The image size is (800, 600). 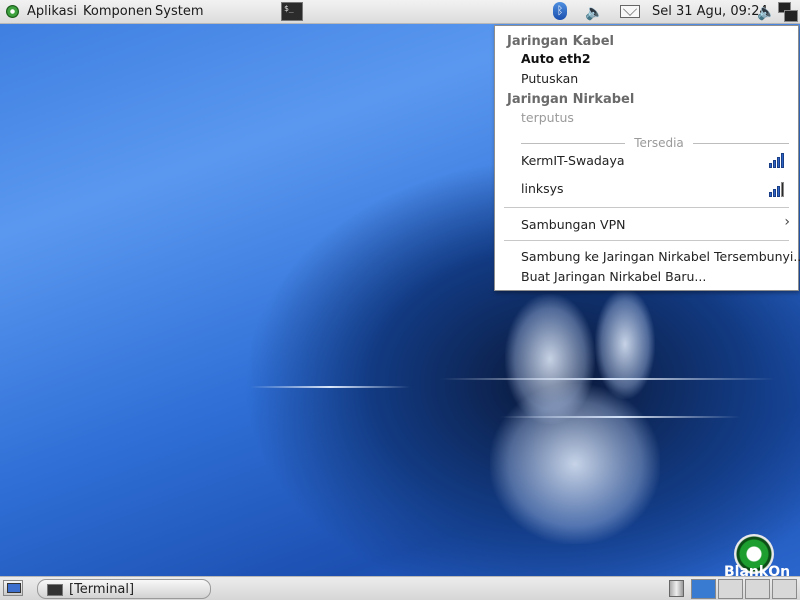 What do you see at coordinates (549, 78) in the screenshot?
I see `disconnect-item: Putuskan` at bounding box center [549, 78].